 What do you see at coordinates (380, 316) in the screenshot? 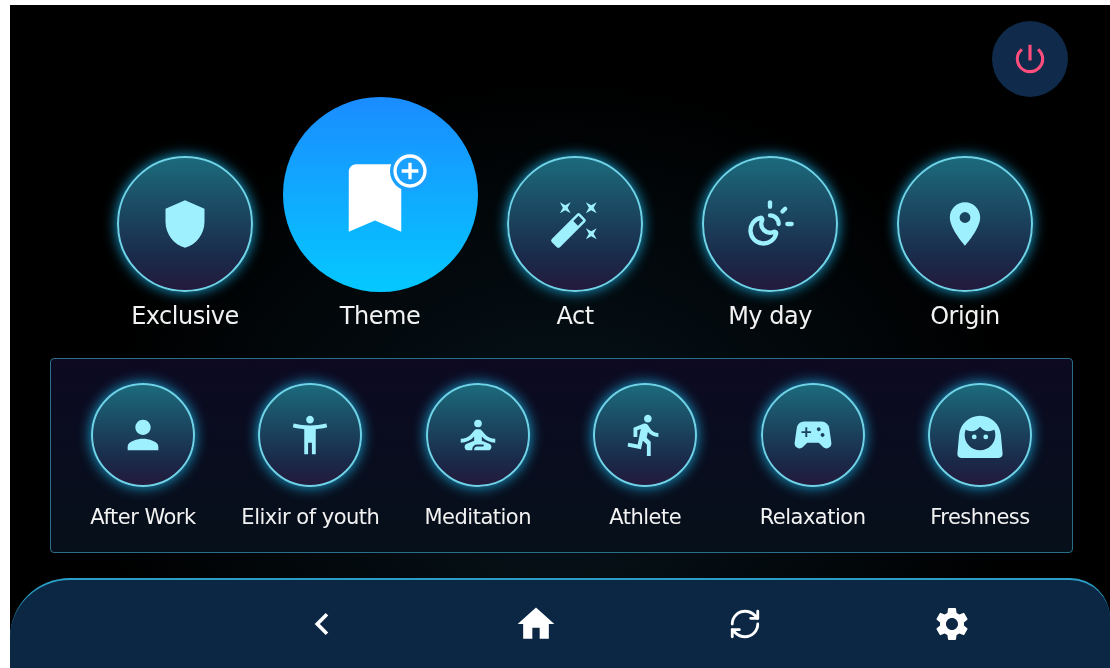
I see `mode-label: Theme` at bounding box center [380, 316].